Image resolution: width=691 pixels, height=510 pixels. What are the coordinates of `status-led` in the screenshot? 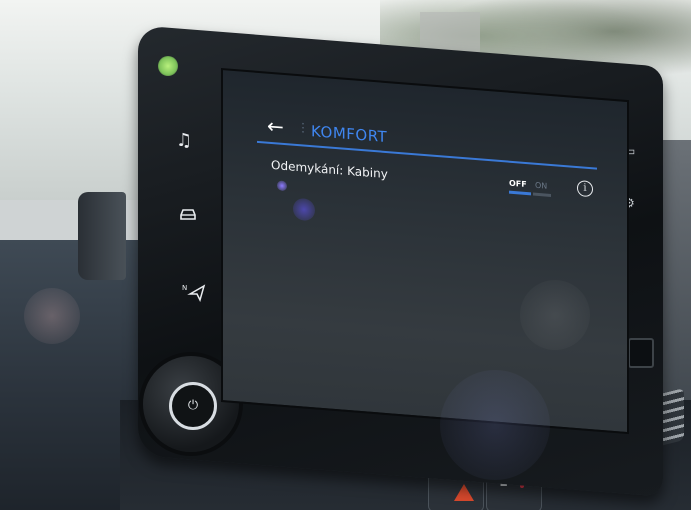 It's located at (168, 66).